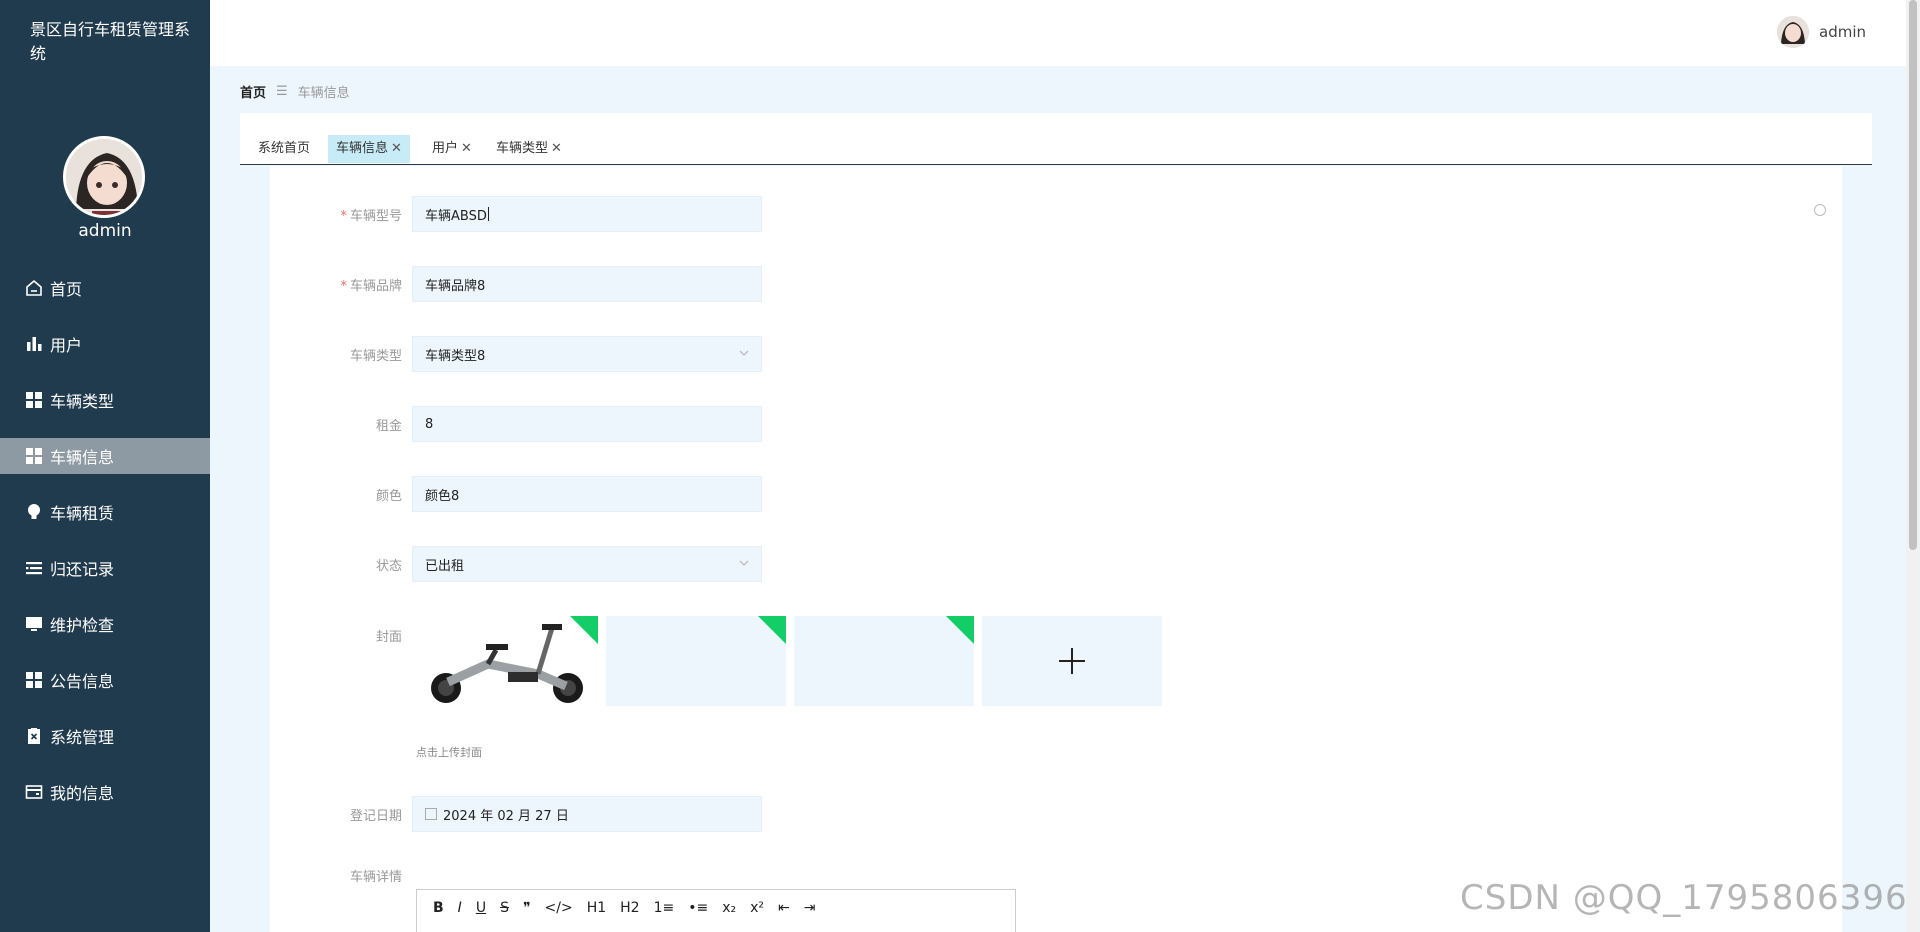  What do you see at coordinates (1842, 32) in the screenshot?
I see `header-username: admin` at bounding box center [1842, 32].